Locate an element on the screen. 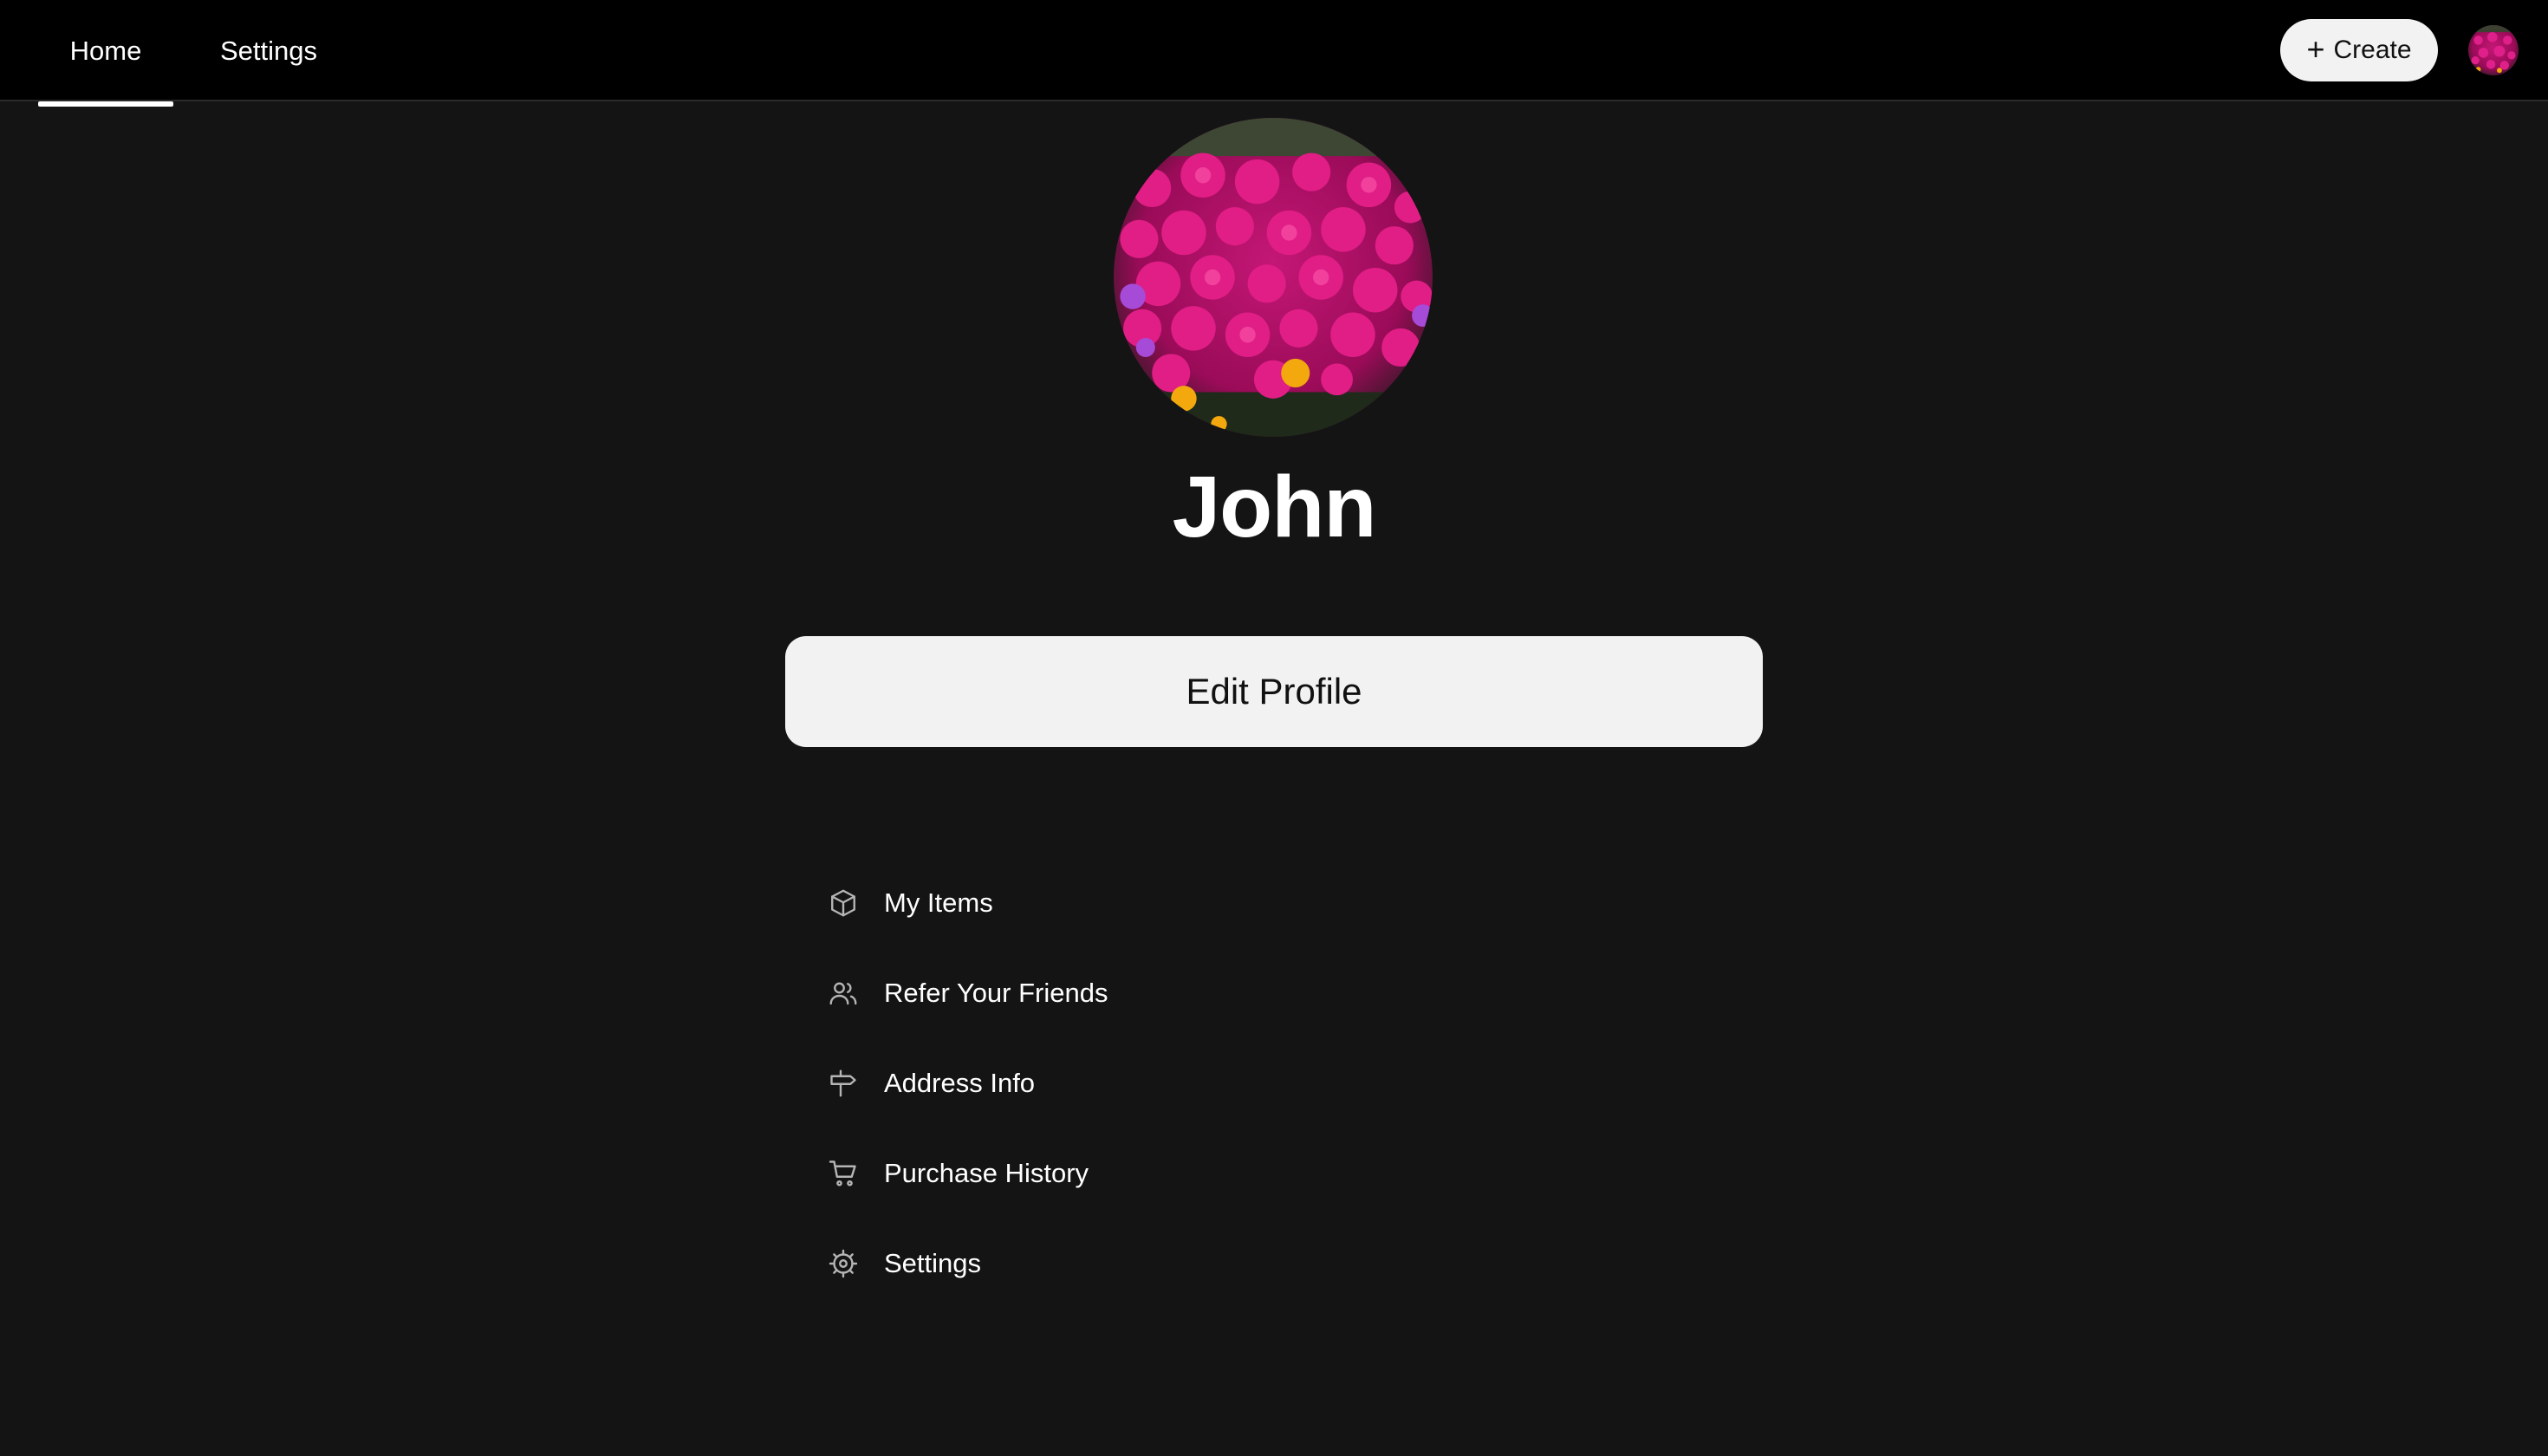 This screenshot has width=2548, height=1456. plus-icon: + is located at coordinates (2315, 48).